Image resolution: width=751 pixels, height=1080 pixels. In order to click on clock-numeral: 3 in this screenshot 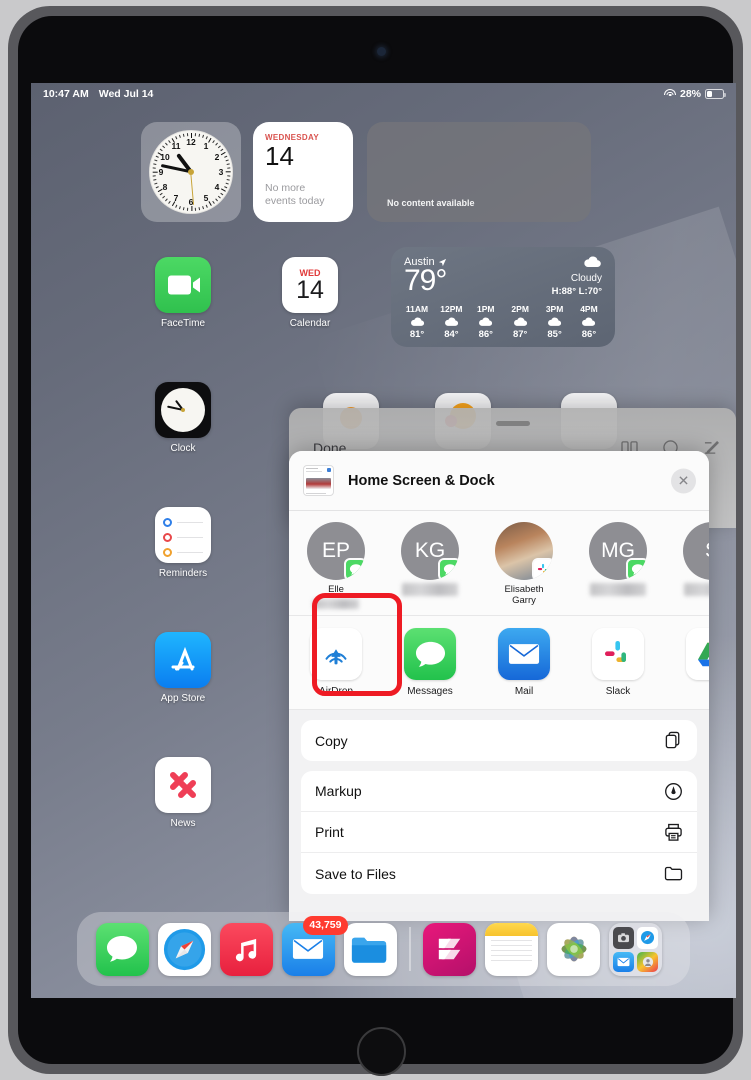, I will do `click(221, 172)`.